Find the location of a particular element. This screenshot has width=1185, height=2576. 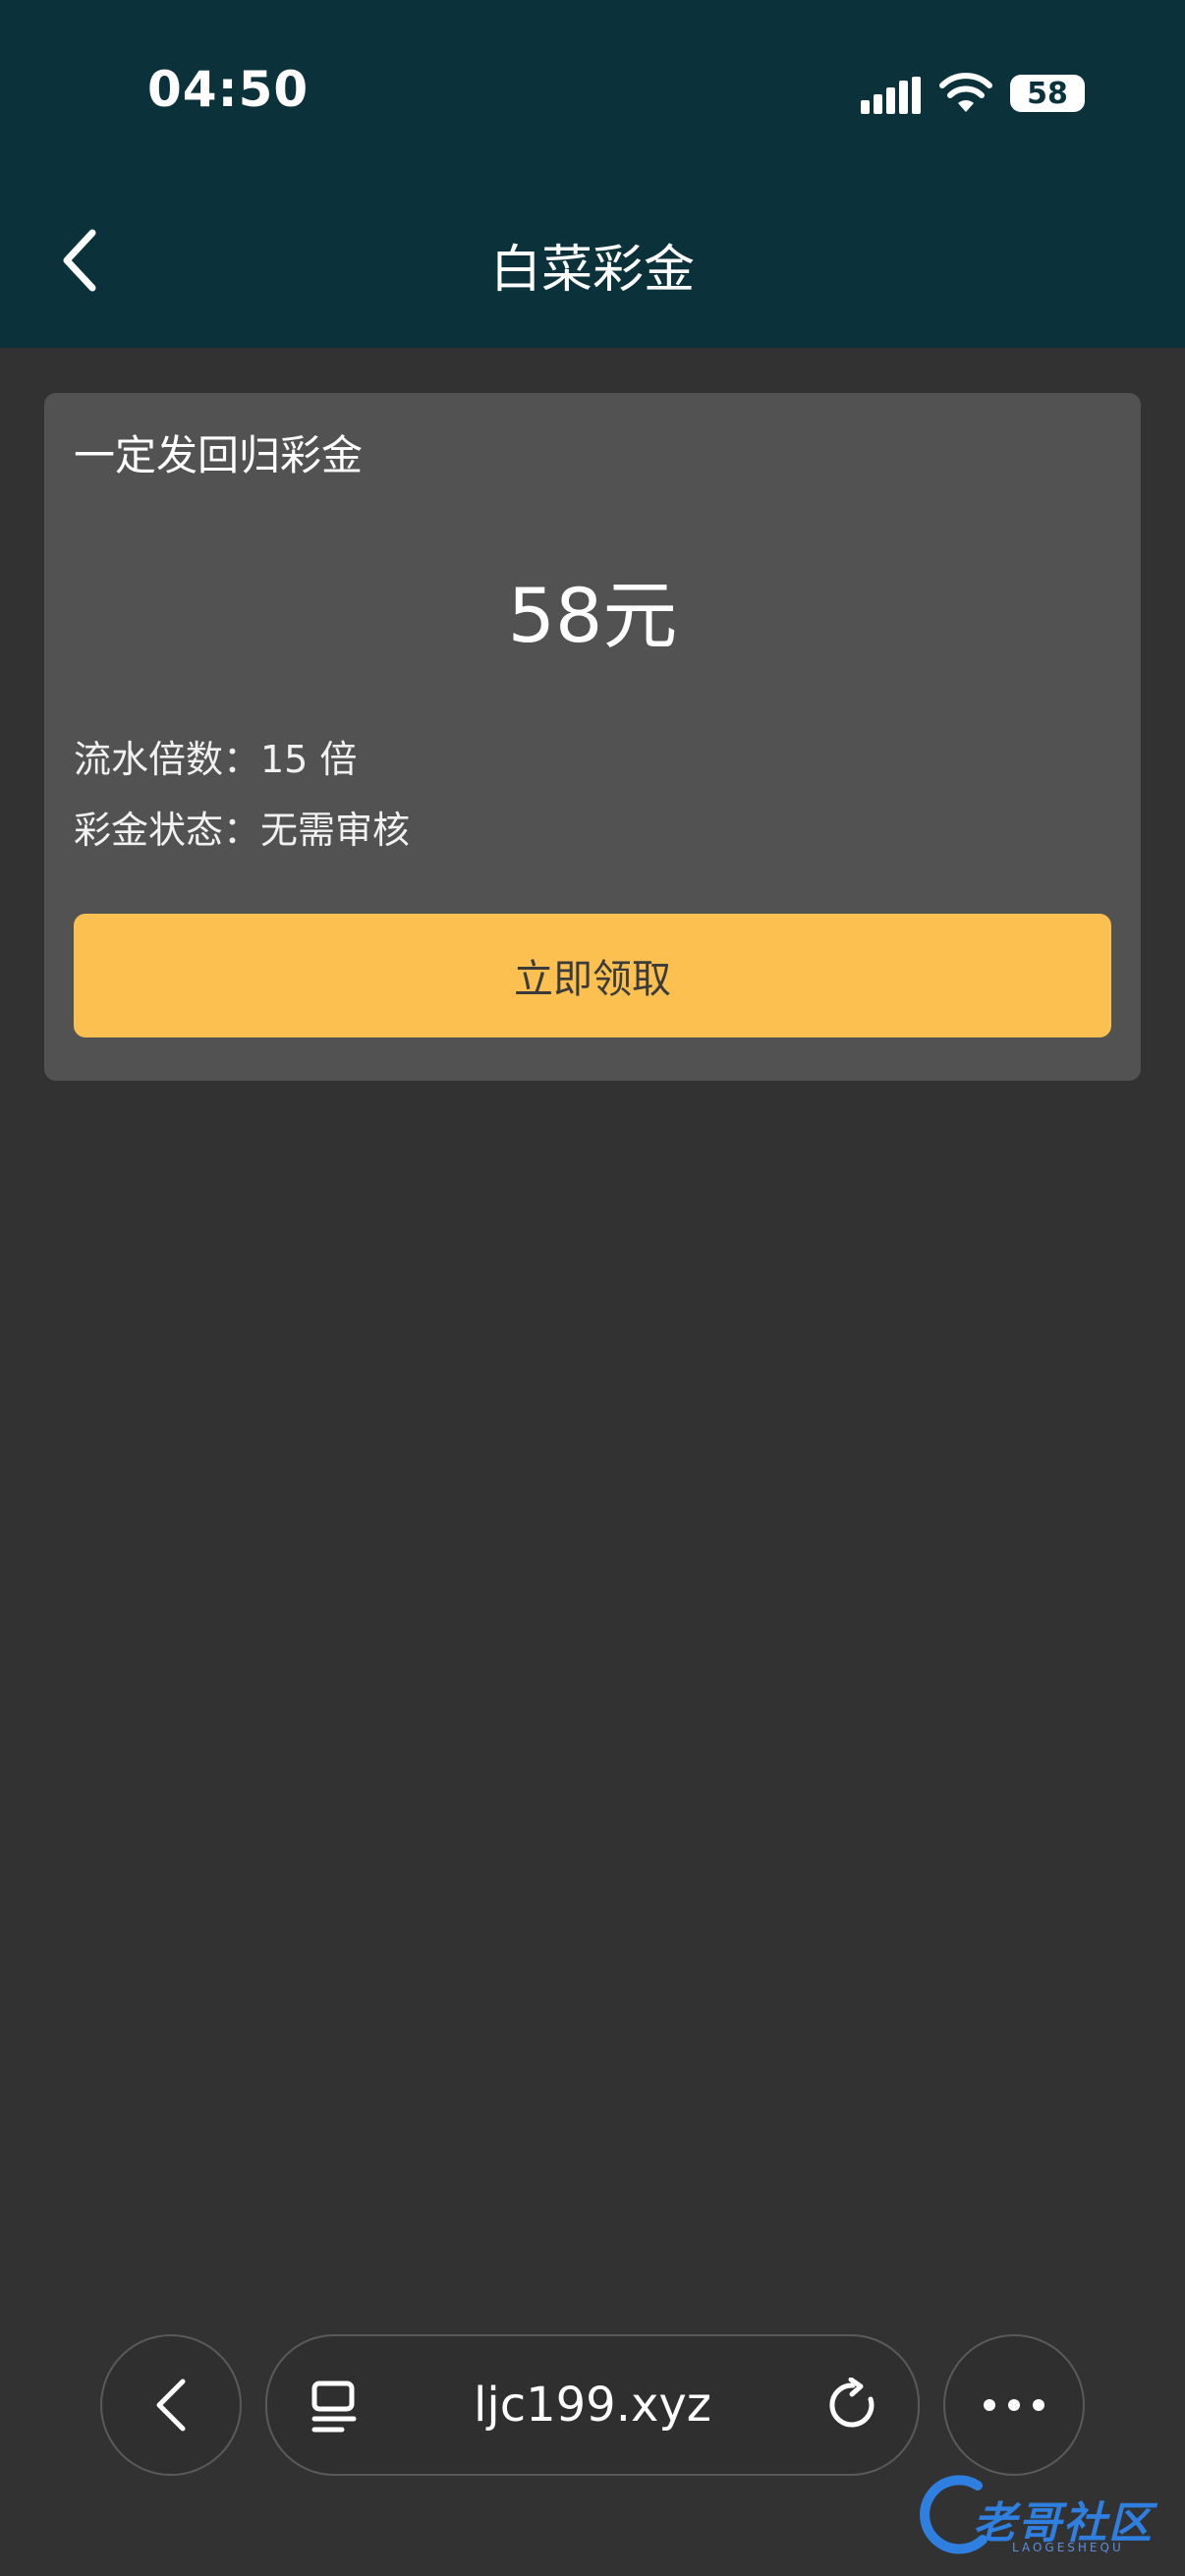

browser-toolbar: ljc199.xyz is located at coordinates (592, 2407).